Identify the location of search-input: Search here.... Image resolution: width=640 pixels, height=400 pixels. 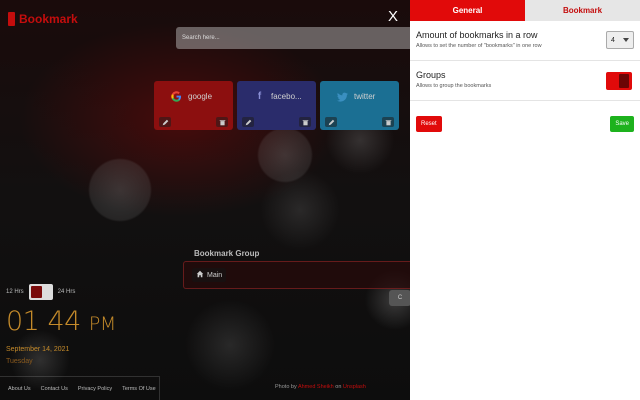
(293, 38).